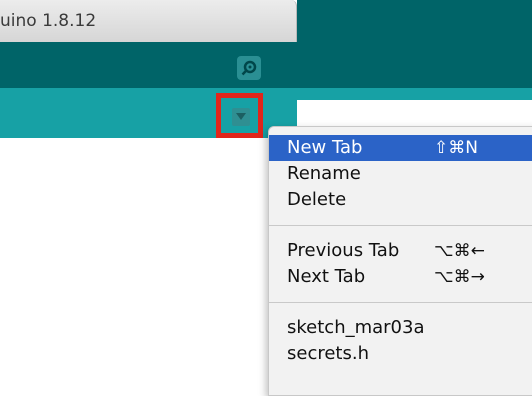 This screenshot has width=532, height=396. I want to click on menu-item-new-tab: New Tab ⇧⌘N, so click(400, 148).